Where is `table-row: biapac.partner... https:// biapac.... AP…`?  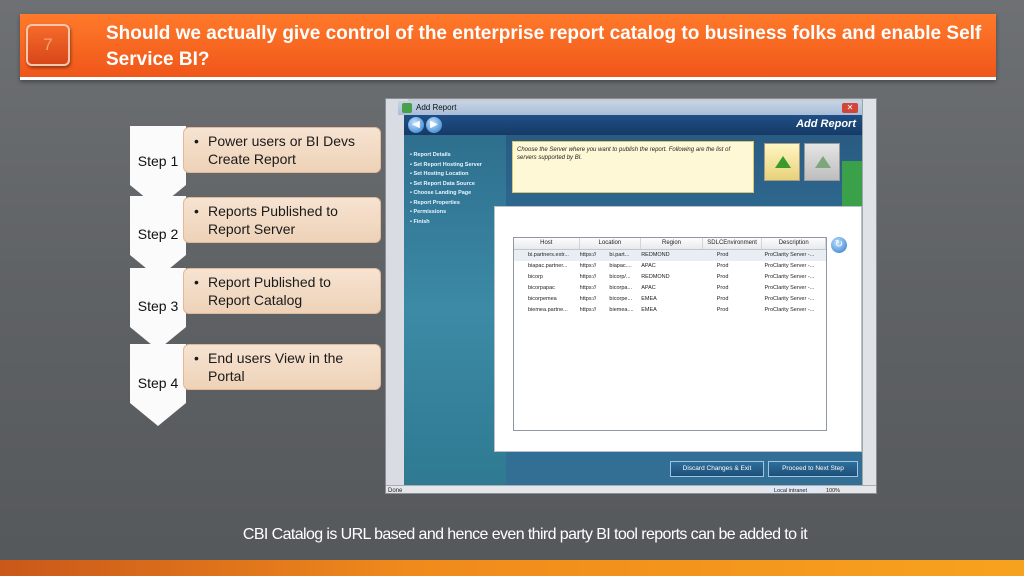
table-row: biapac.partner... https:// biapac.... AP… is located at coordinates (670, 266).